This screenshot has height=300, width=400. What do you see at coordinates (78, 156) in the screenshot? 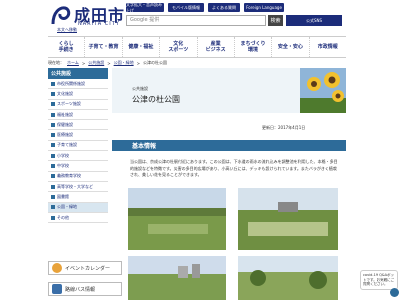
I see `sidebar-item: 小学校` at bounding box center [78, 156].